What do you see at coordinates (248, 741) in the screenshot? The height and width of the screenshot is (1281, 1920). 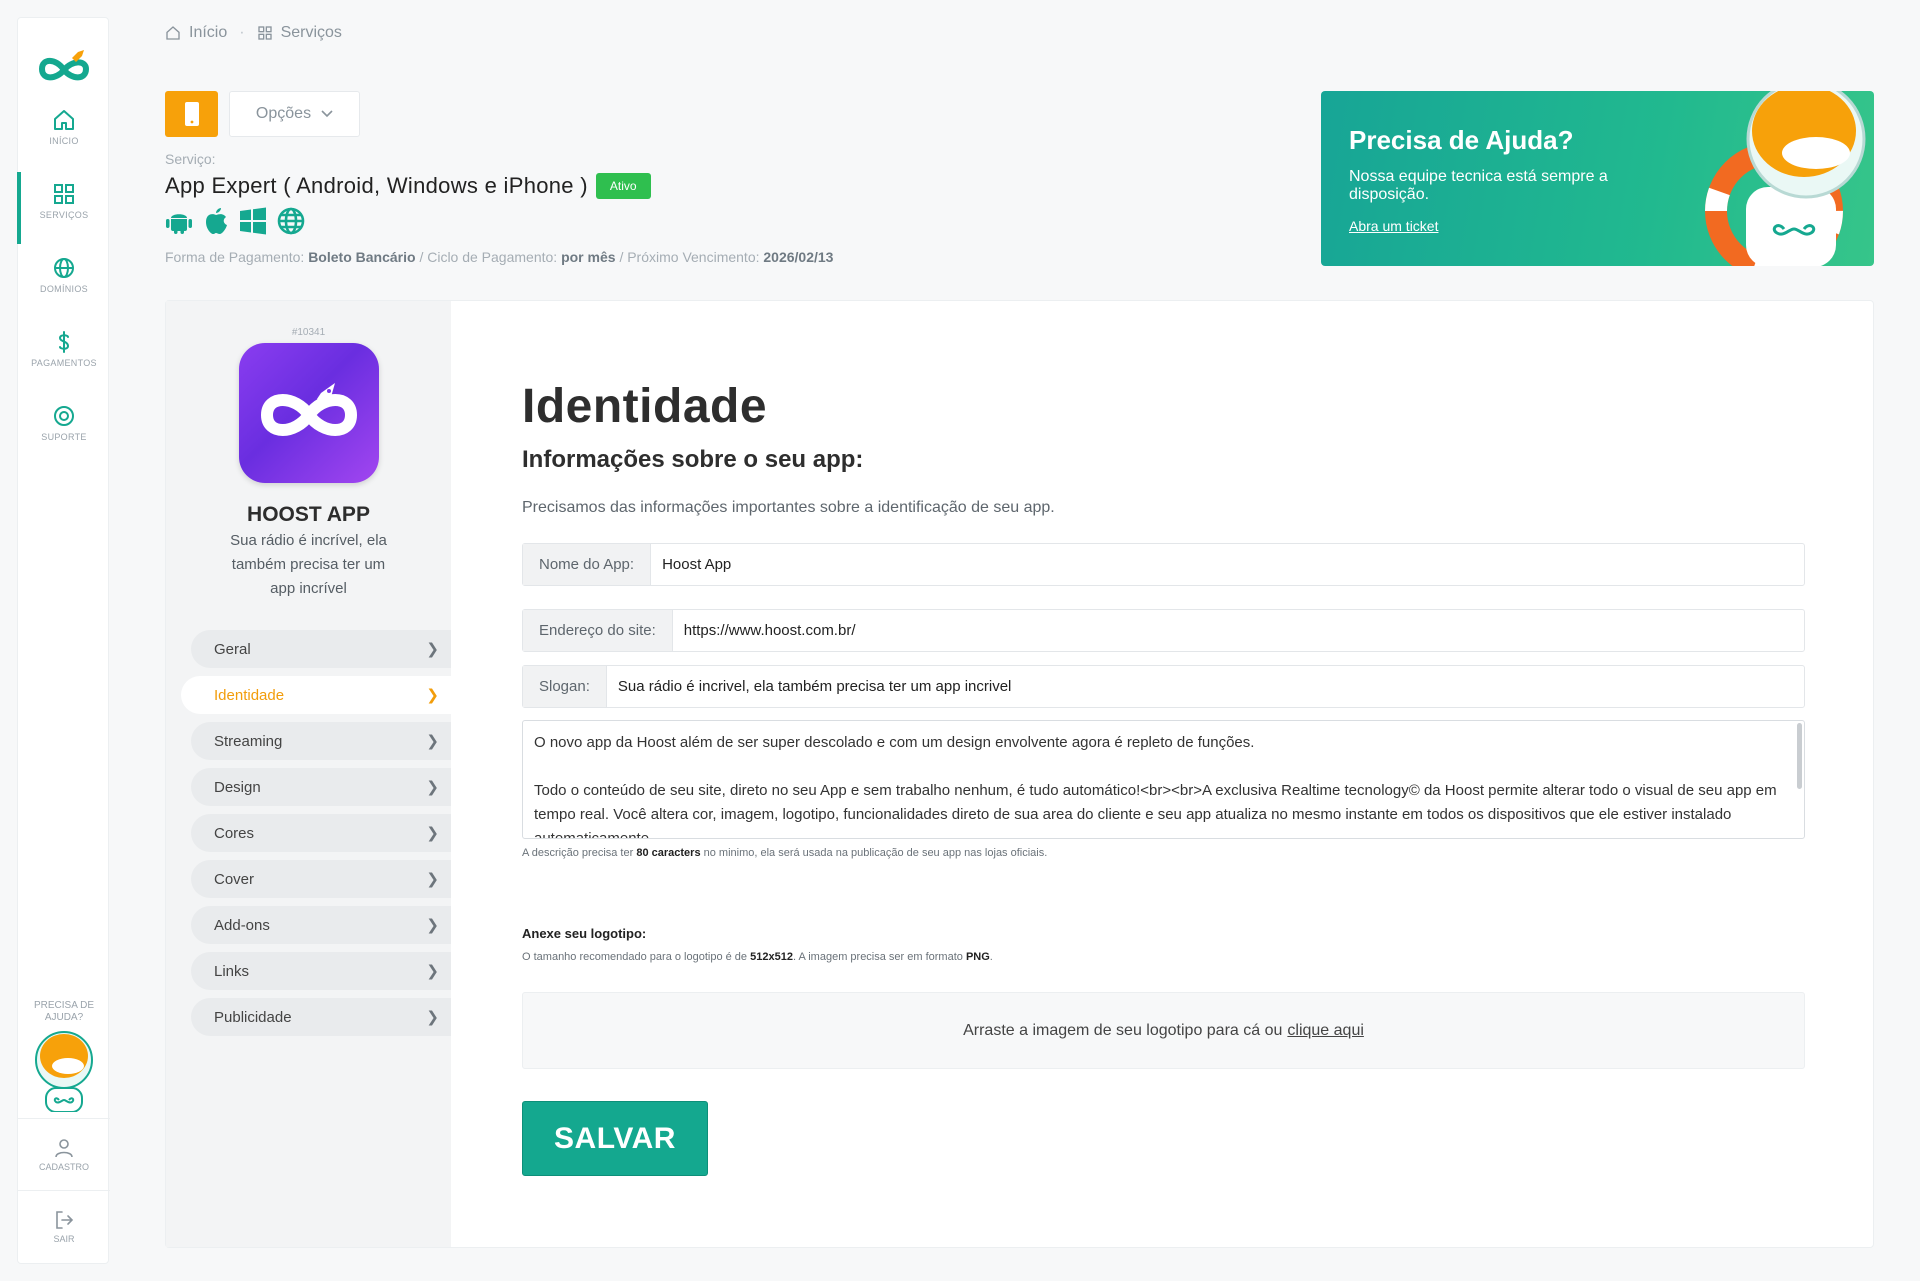 I see `menu-item-label: Streaming` at bounding box center [248, 741].